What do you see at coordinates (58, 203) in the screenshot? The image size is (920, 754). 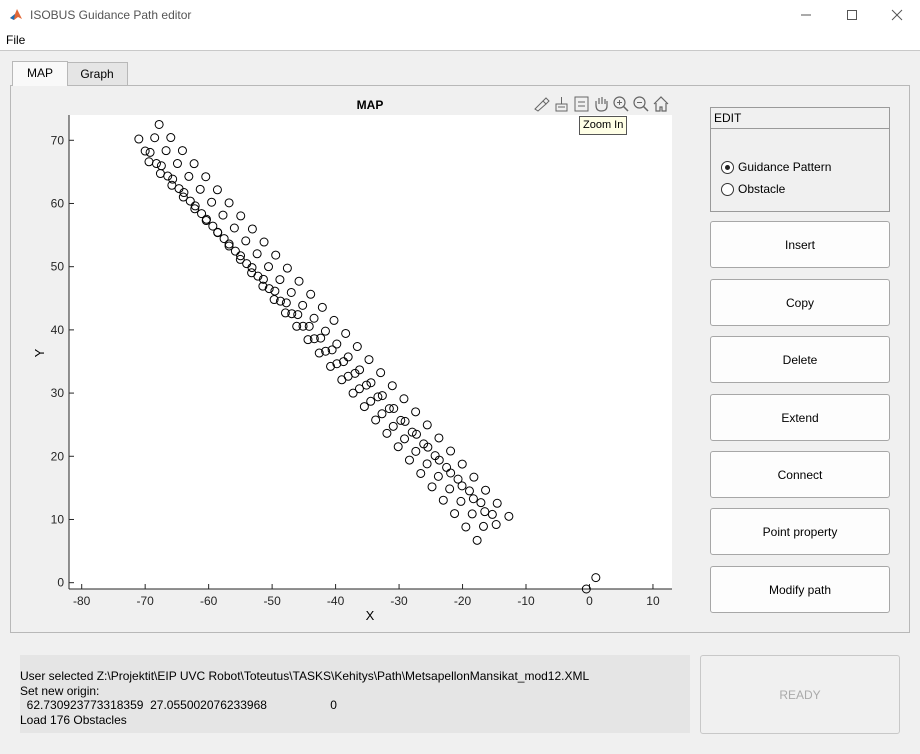 I see `y-tick-label: 60` at bounding box center [58, 203].